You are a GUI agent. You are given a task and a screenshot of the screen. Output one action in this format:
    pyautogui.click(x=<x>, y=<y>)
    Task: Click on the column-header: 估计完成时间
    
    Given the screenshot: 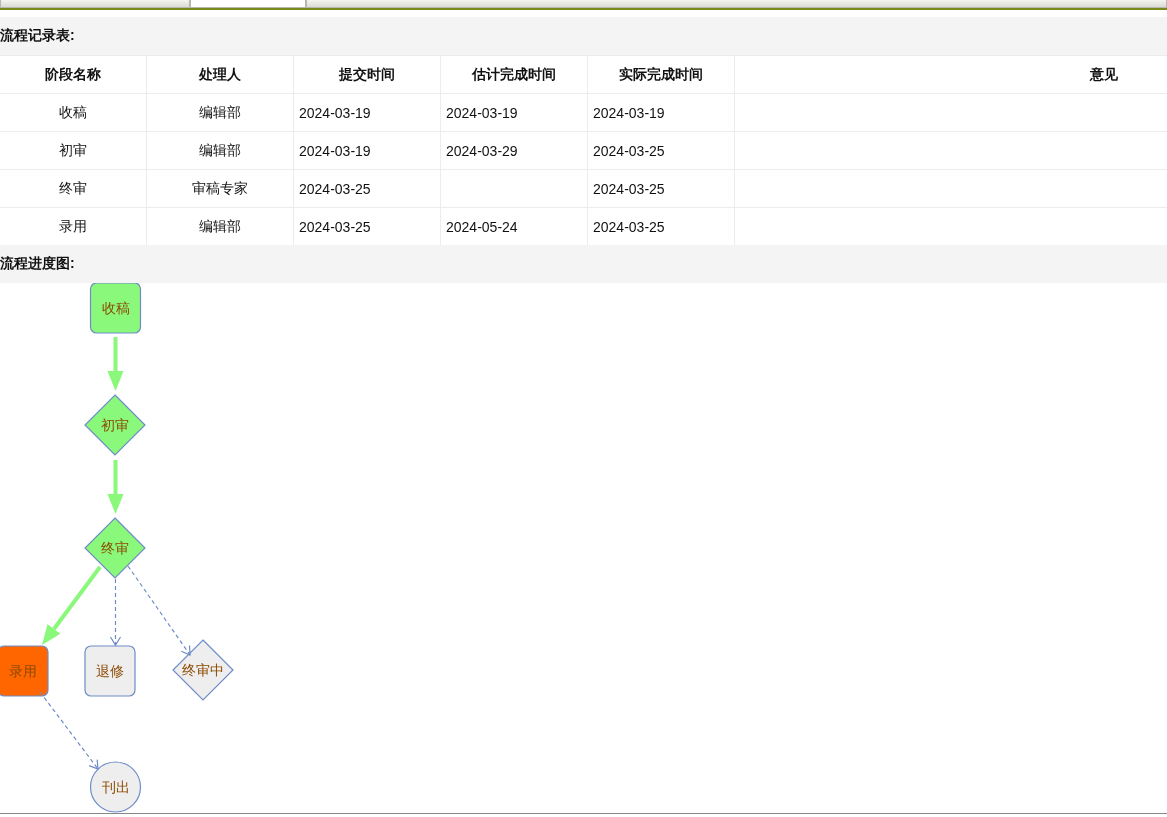 What is the action you would take?
    pyautogui.click(x=514, y=74)
    